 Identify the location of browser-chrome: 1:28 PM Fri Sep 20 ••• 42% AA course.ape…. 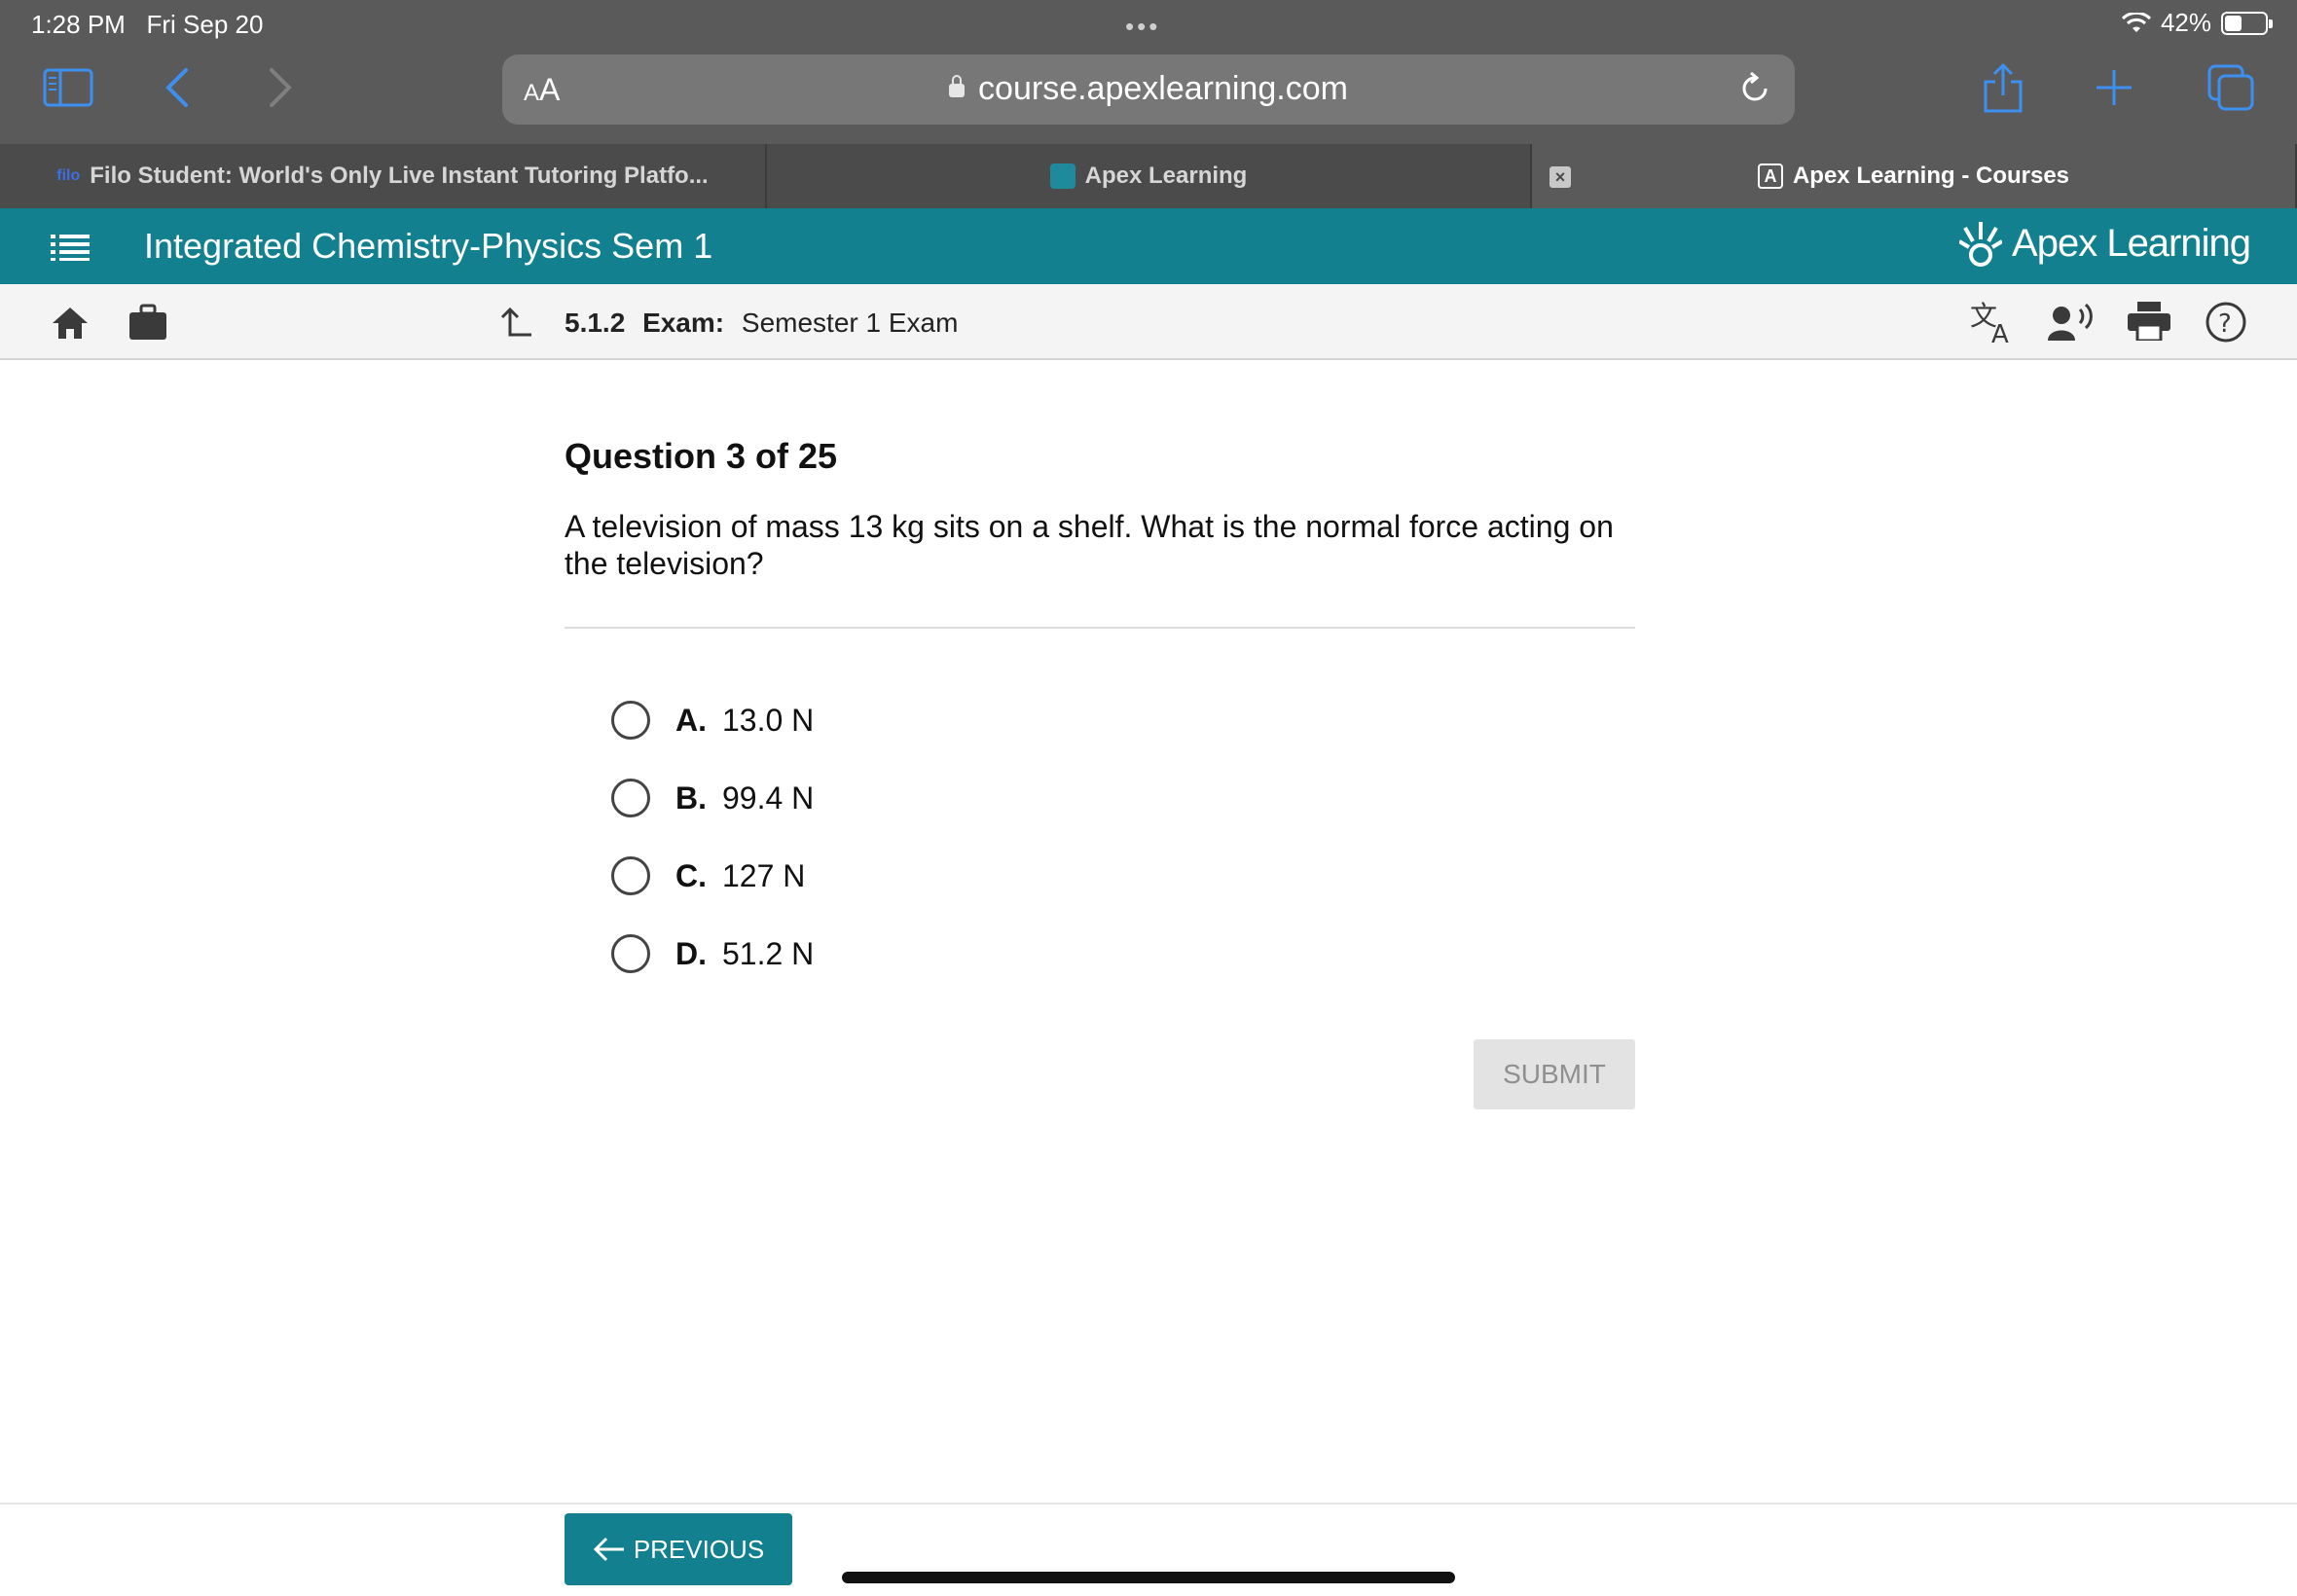
(1148, 72).